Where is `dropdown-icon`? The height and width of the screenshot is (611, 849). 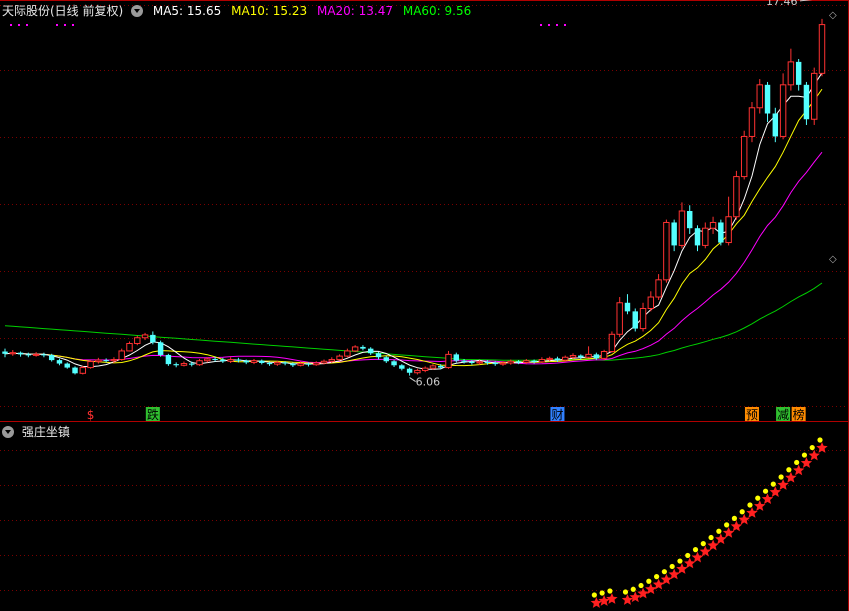 dropdown-icon is located at coordinates (137, 10).